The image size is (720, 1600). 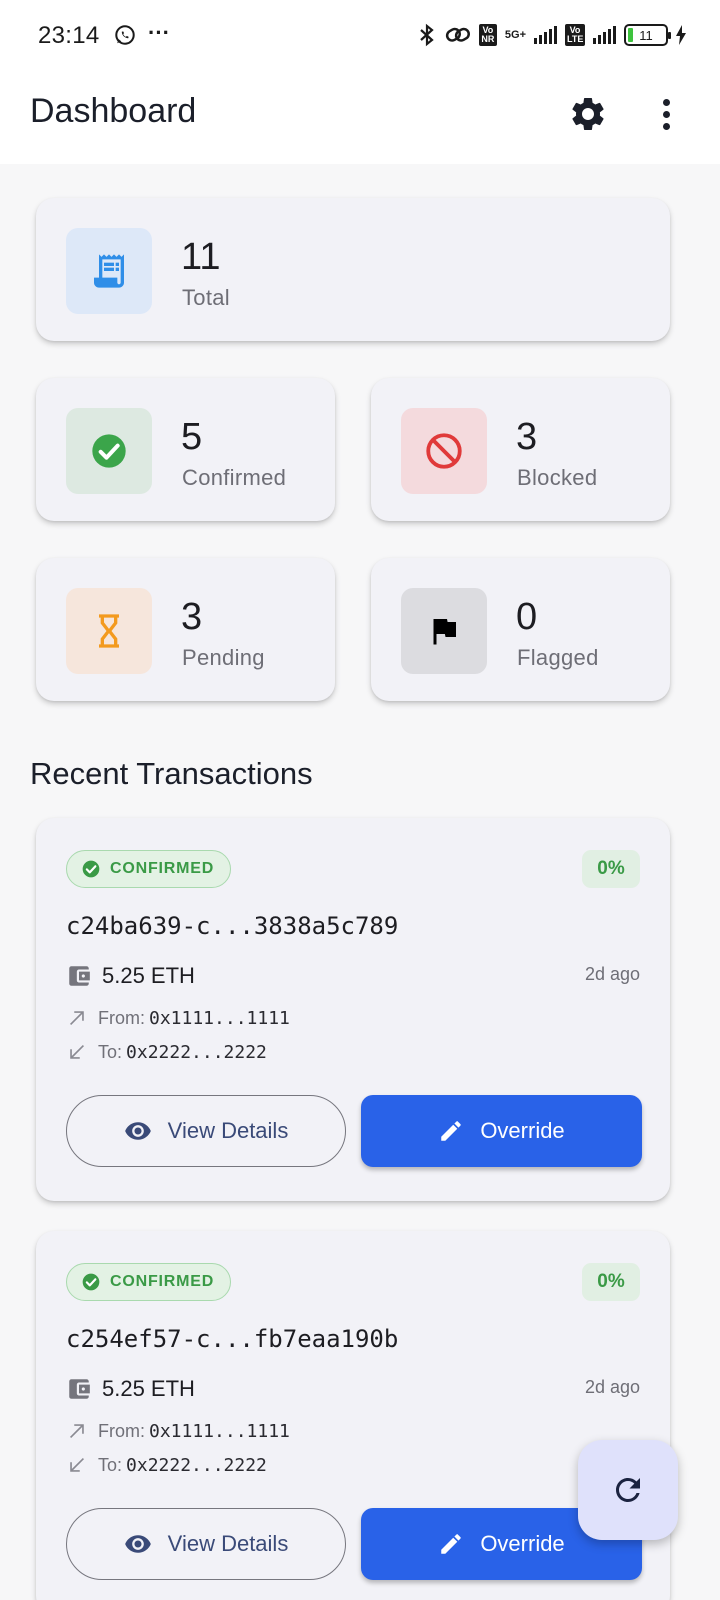 I want to click on stat-card-pending: 3 Pending, so click(x=185, y=629).